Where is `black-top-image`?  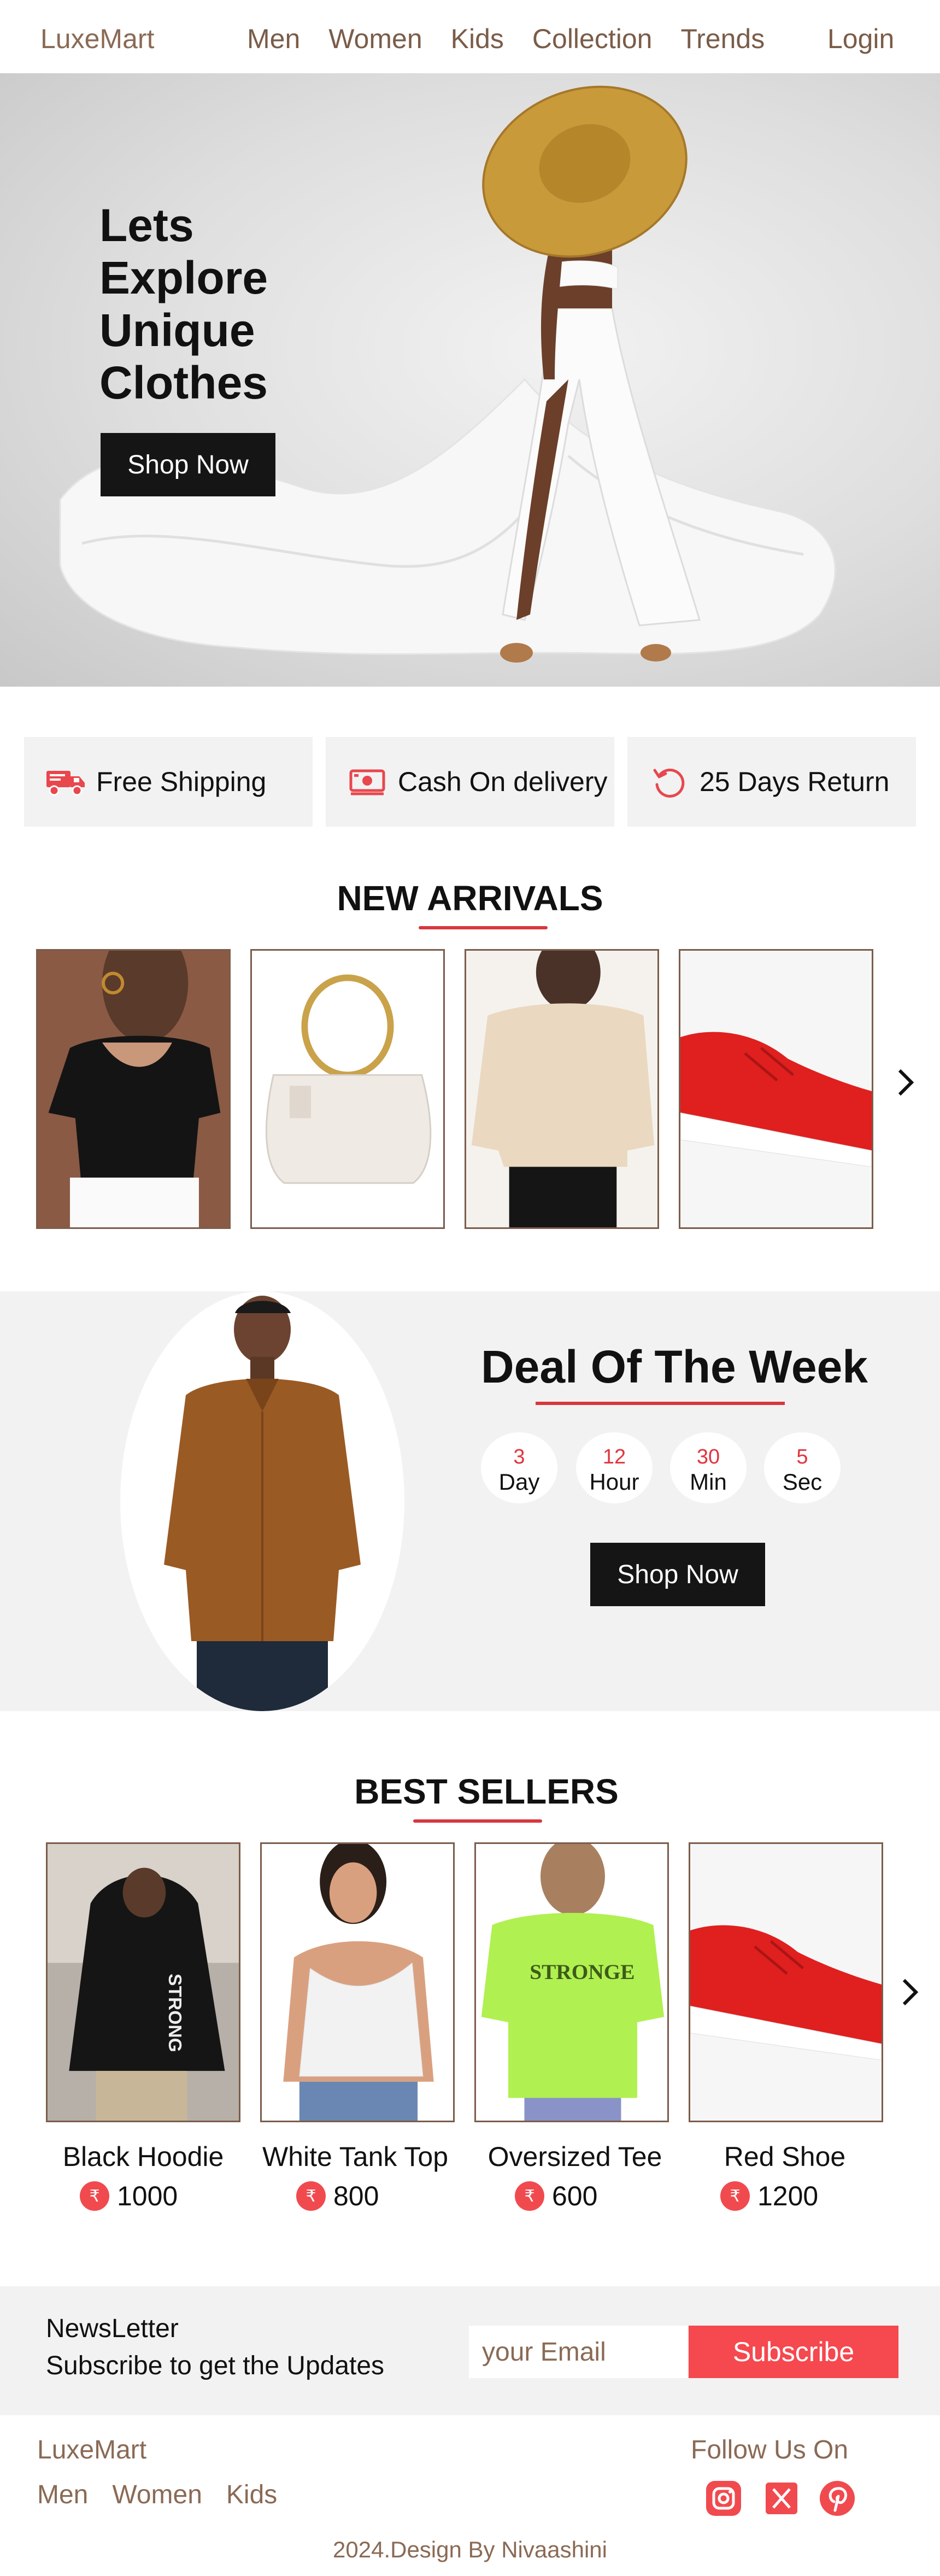
black-top-image is located at coordinates (133, 1089).